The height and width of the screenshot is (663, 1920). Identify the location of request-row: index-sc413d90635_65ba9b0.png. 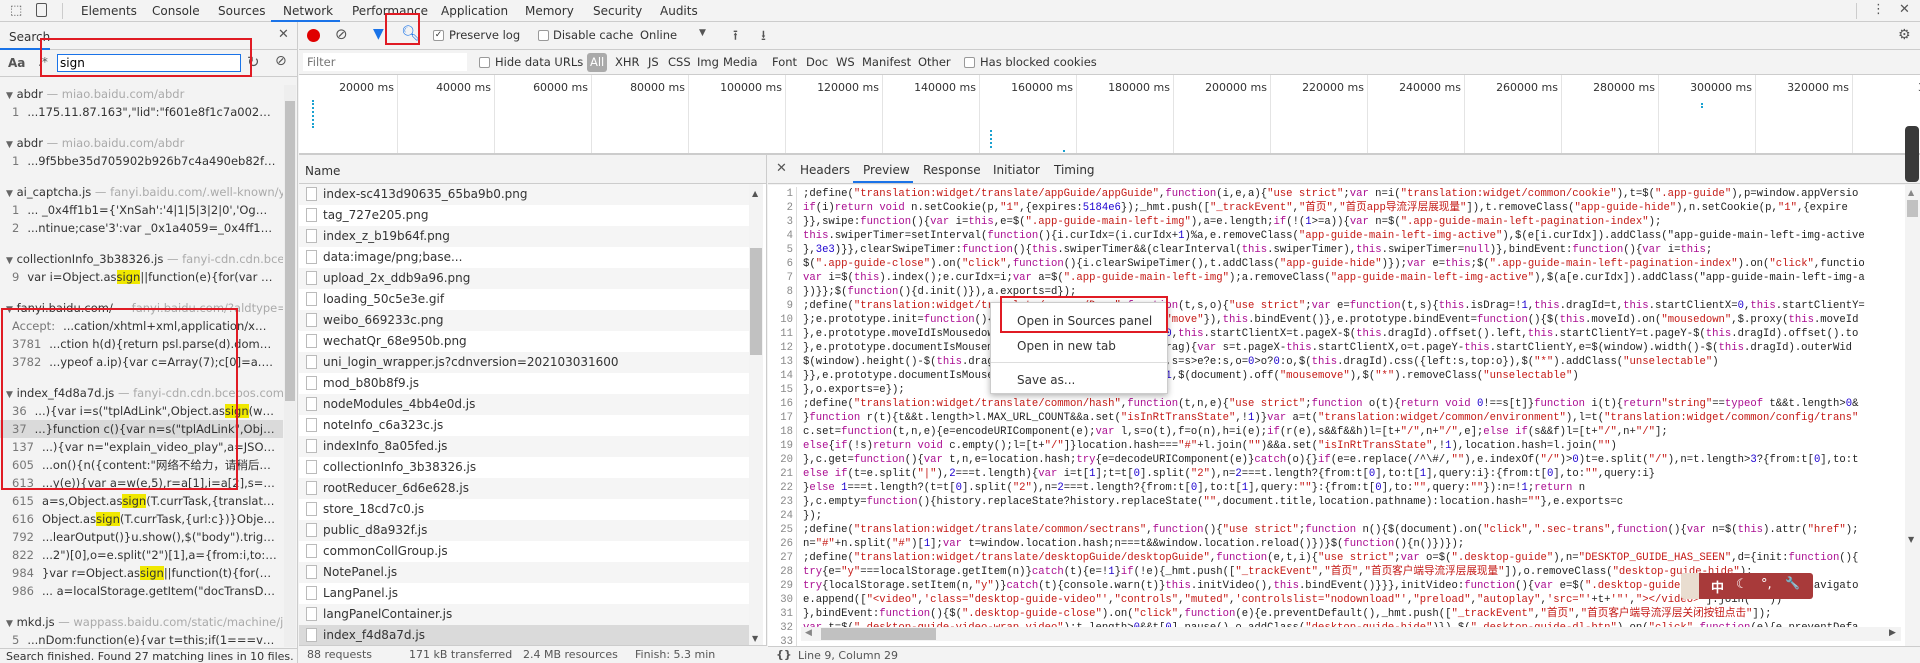
(524, 194).